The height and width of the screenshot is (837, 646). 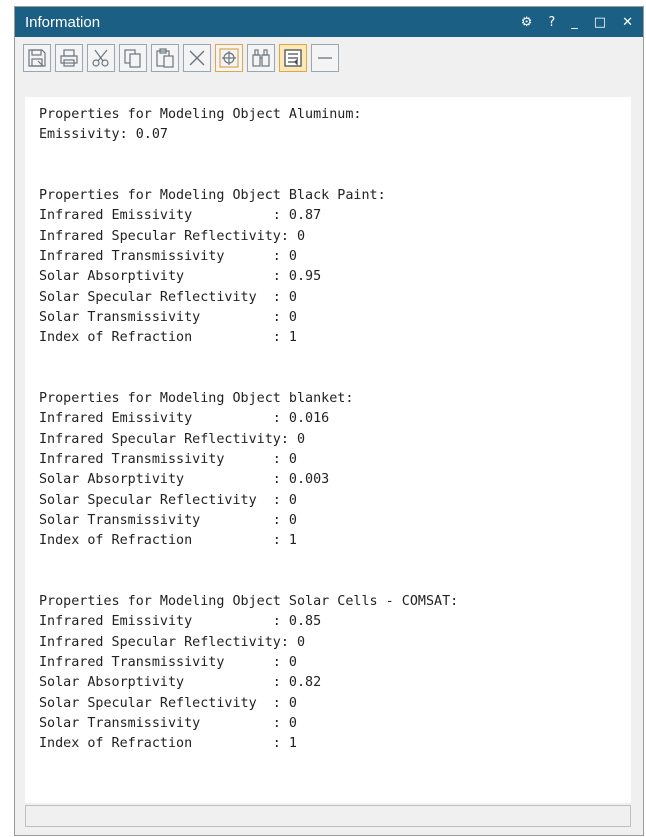 I want to click on copy-icon, so click(x=132, y=58).